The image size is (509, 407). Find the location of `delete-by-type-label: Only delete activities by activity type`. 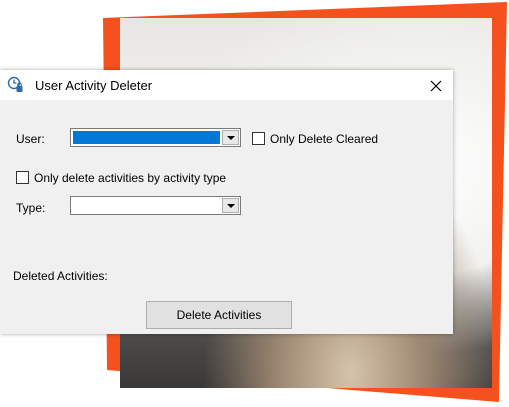

delete-by-type-label: Only delete activities by activity type is located at coordinates (130, 178).